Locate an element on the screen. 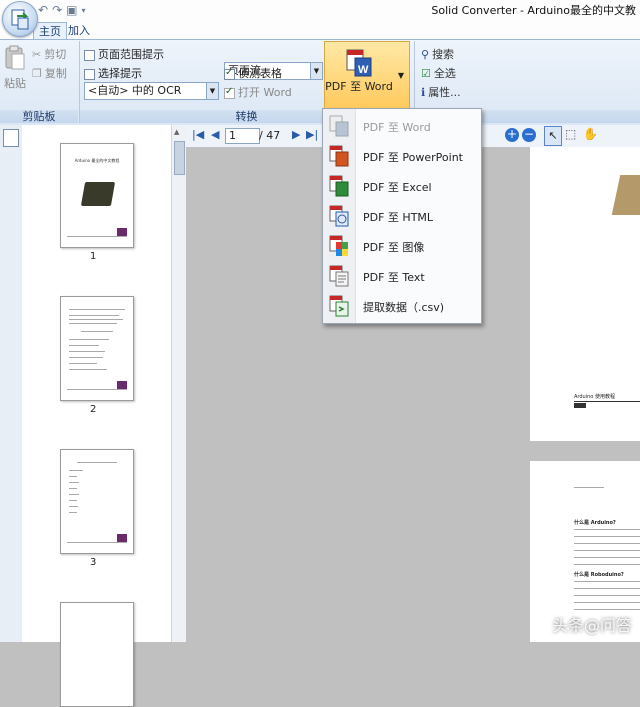 Image resolution: width=640 pixels, height=707 pixels. menu-item-pdf-to-excel: PDF 至 Excel is located at coordinates (402, 186).